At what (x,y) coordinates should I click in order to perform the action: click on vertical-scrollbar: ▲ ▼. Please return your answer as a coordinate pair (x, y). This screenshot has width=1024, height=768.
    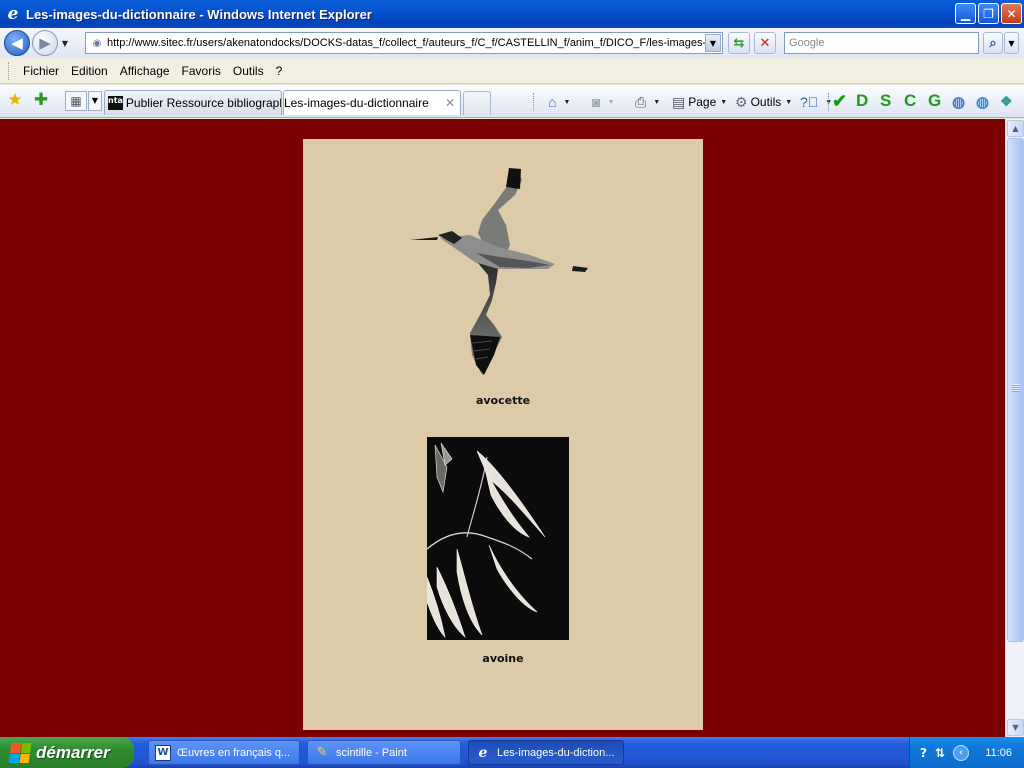
    Looking at the image, I should click on (1014, 428).